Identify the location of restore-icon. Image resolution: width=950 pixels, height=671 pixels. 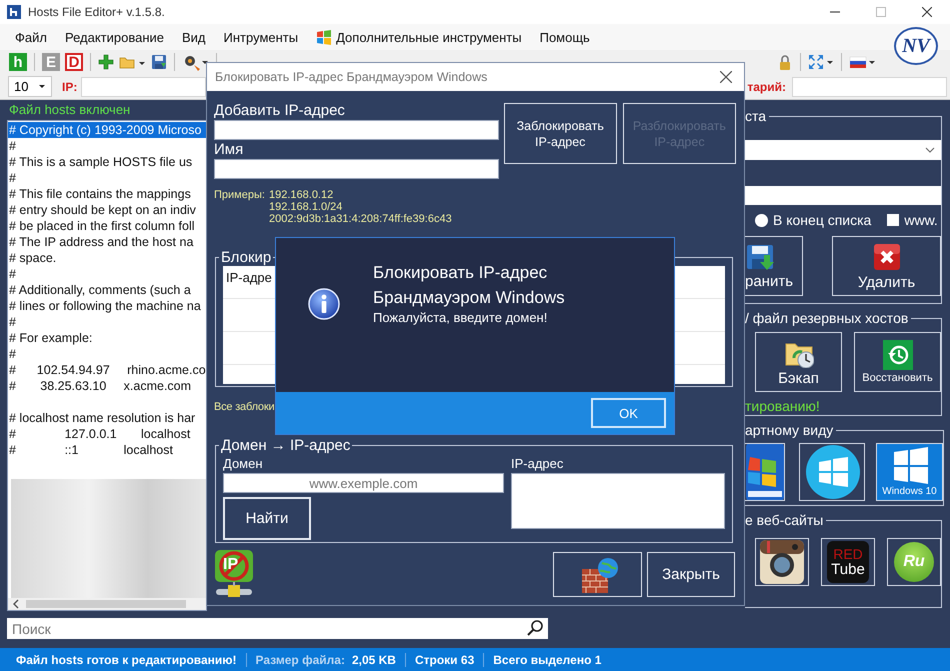
(897, 355).